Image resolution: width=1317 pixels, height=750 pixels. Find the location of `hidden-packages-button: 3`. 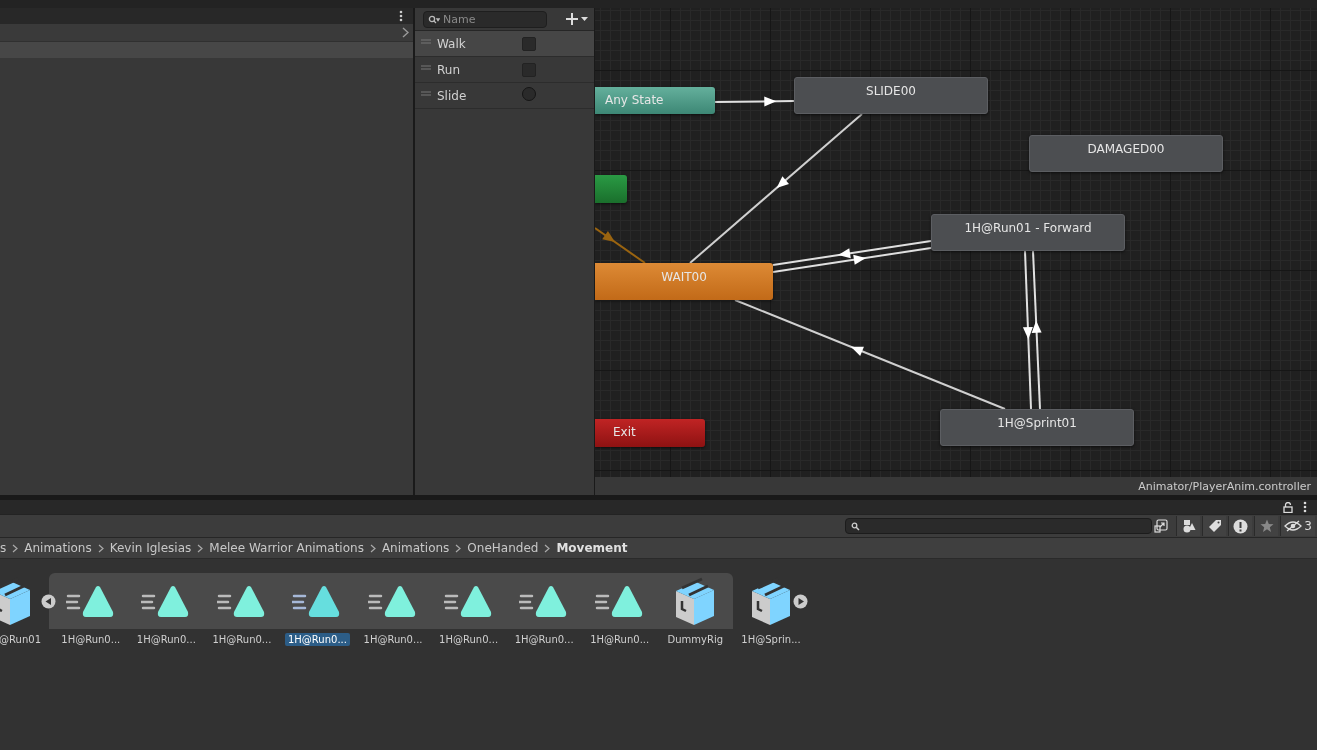

hidden-packages-button: 3 is located at coordinates (1297, 526).